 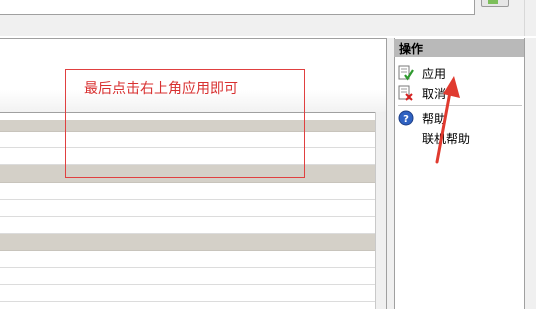 I want to click on actions-title: 操作, so click(x=411, y=49).